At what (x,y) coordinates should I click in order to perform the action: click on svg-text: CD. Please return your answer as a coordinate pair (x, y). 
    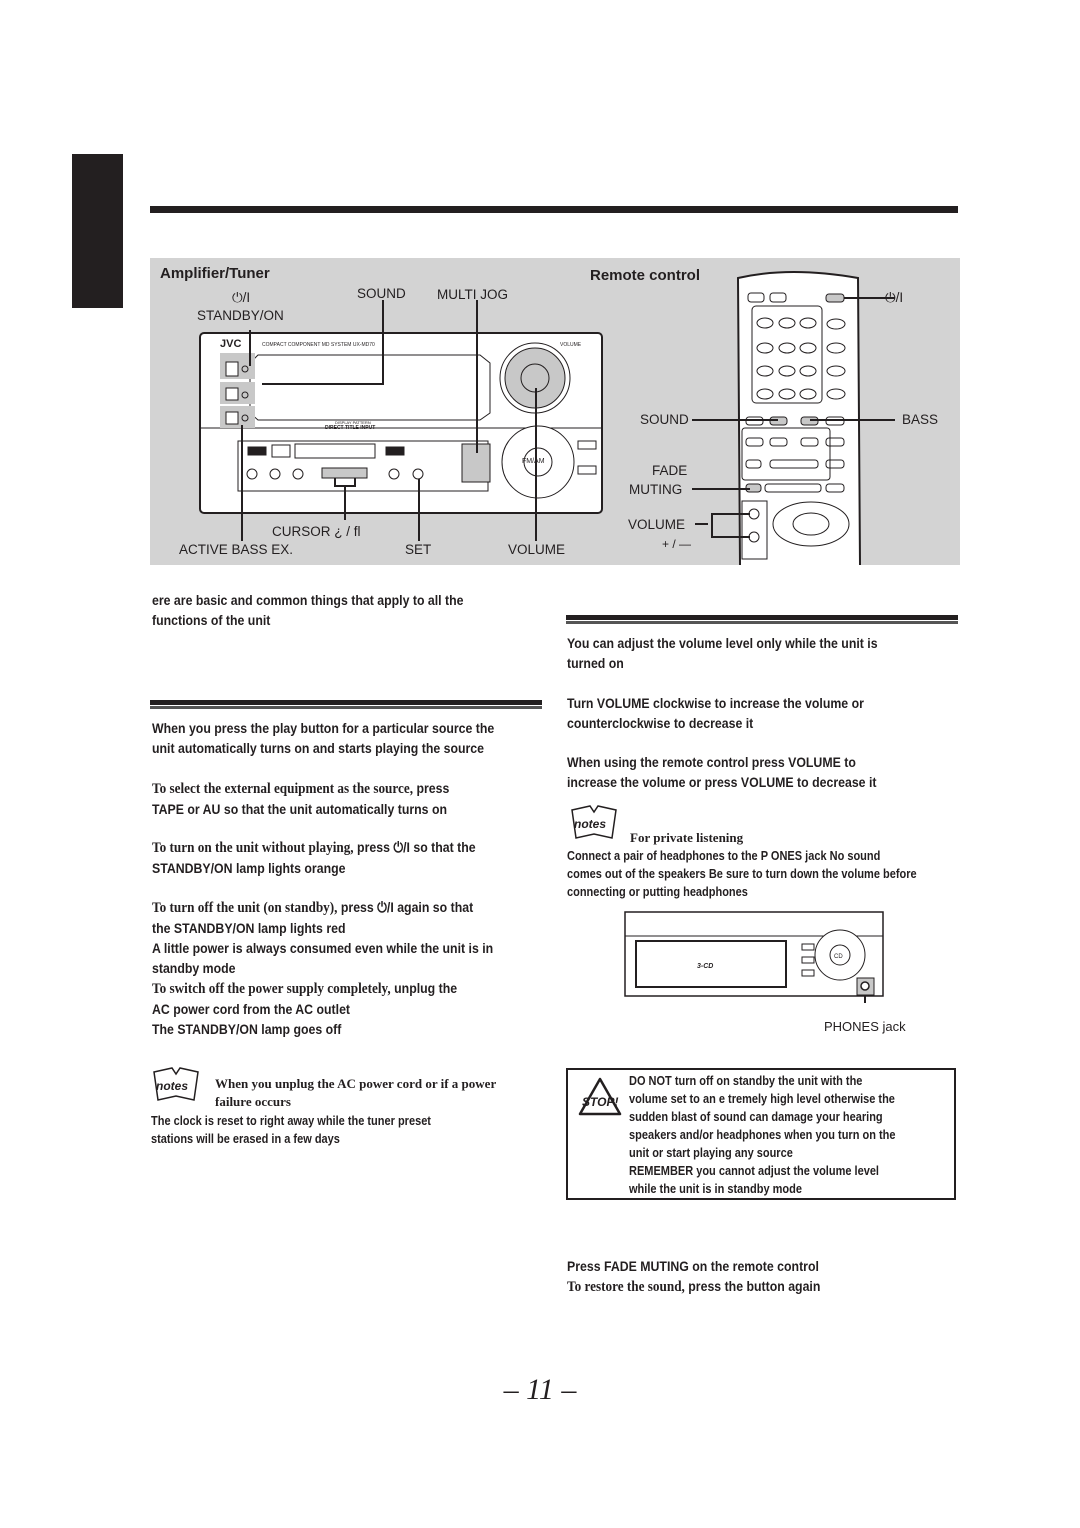
    Looking at the image, I should click on (838, 957).